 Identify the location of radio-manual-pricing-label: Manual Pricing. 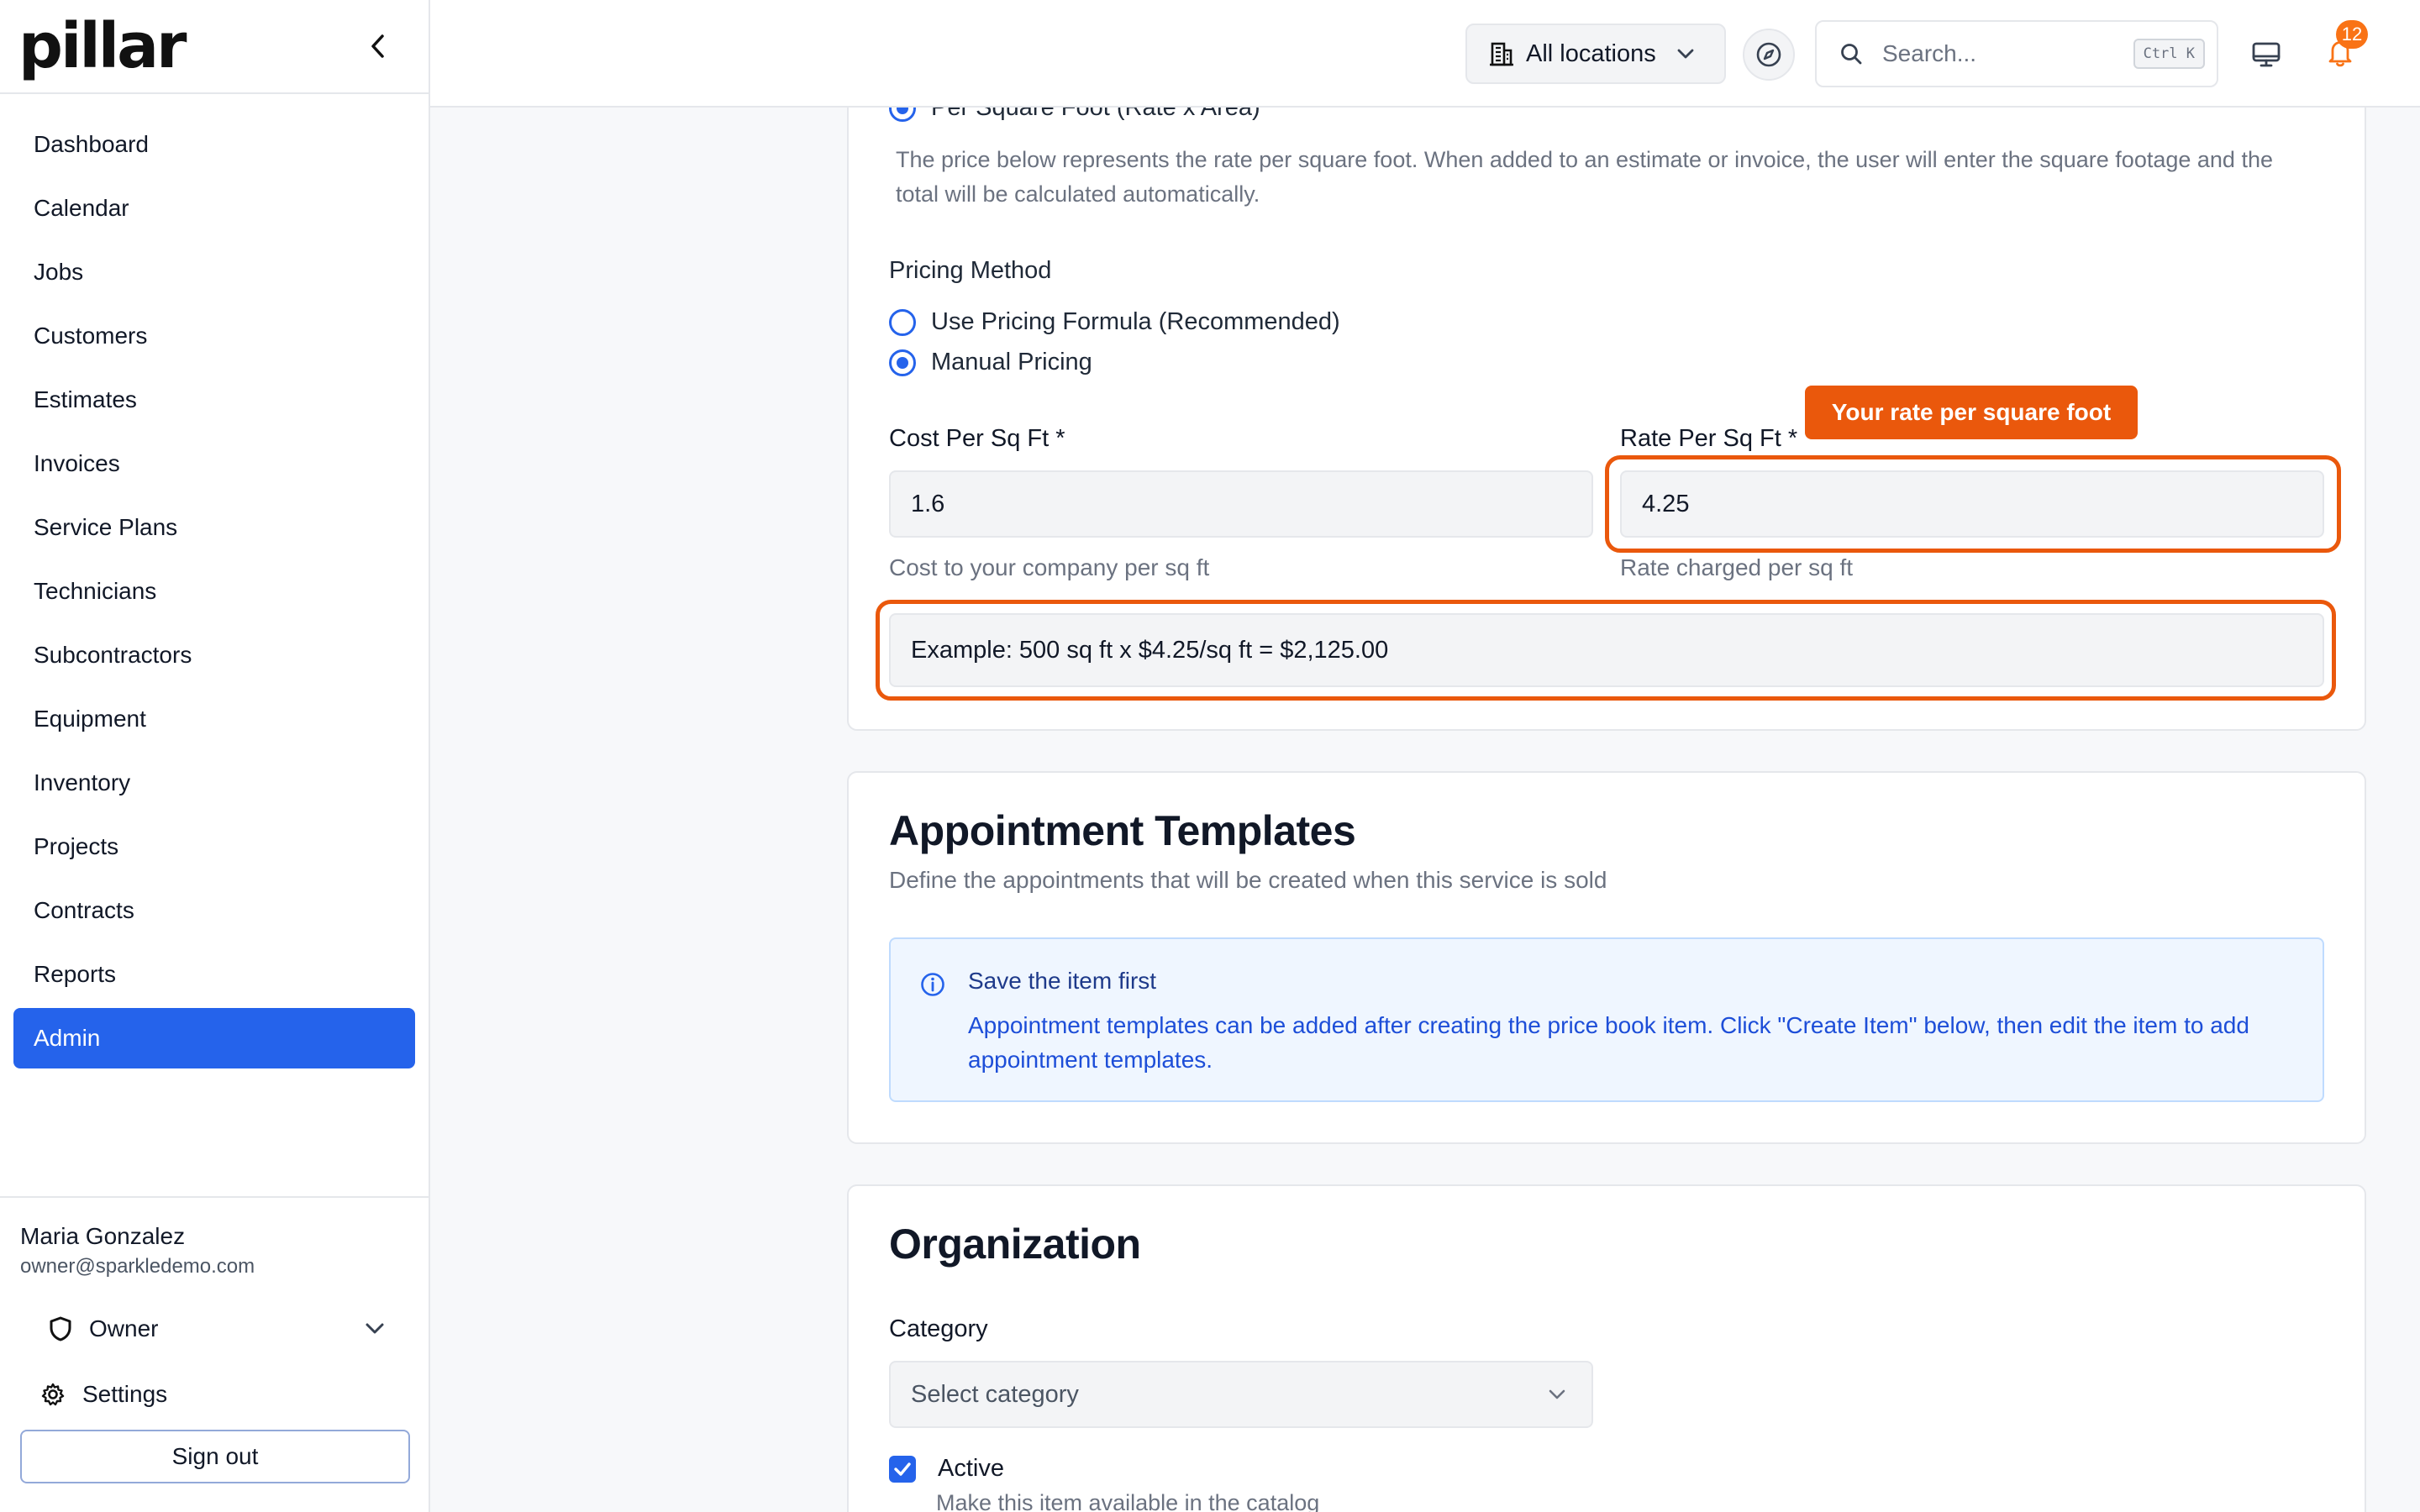
(1012, 362).